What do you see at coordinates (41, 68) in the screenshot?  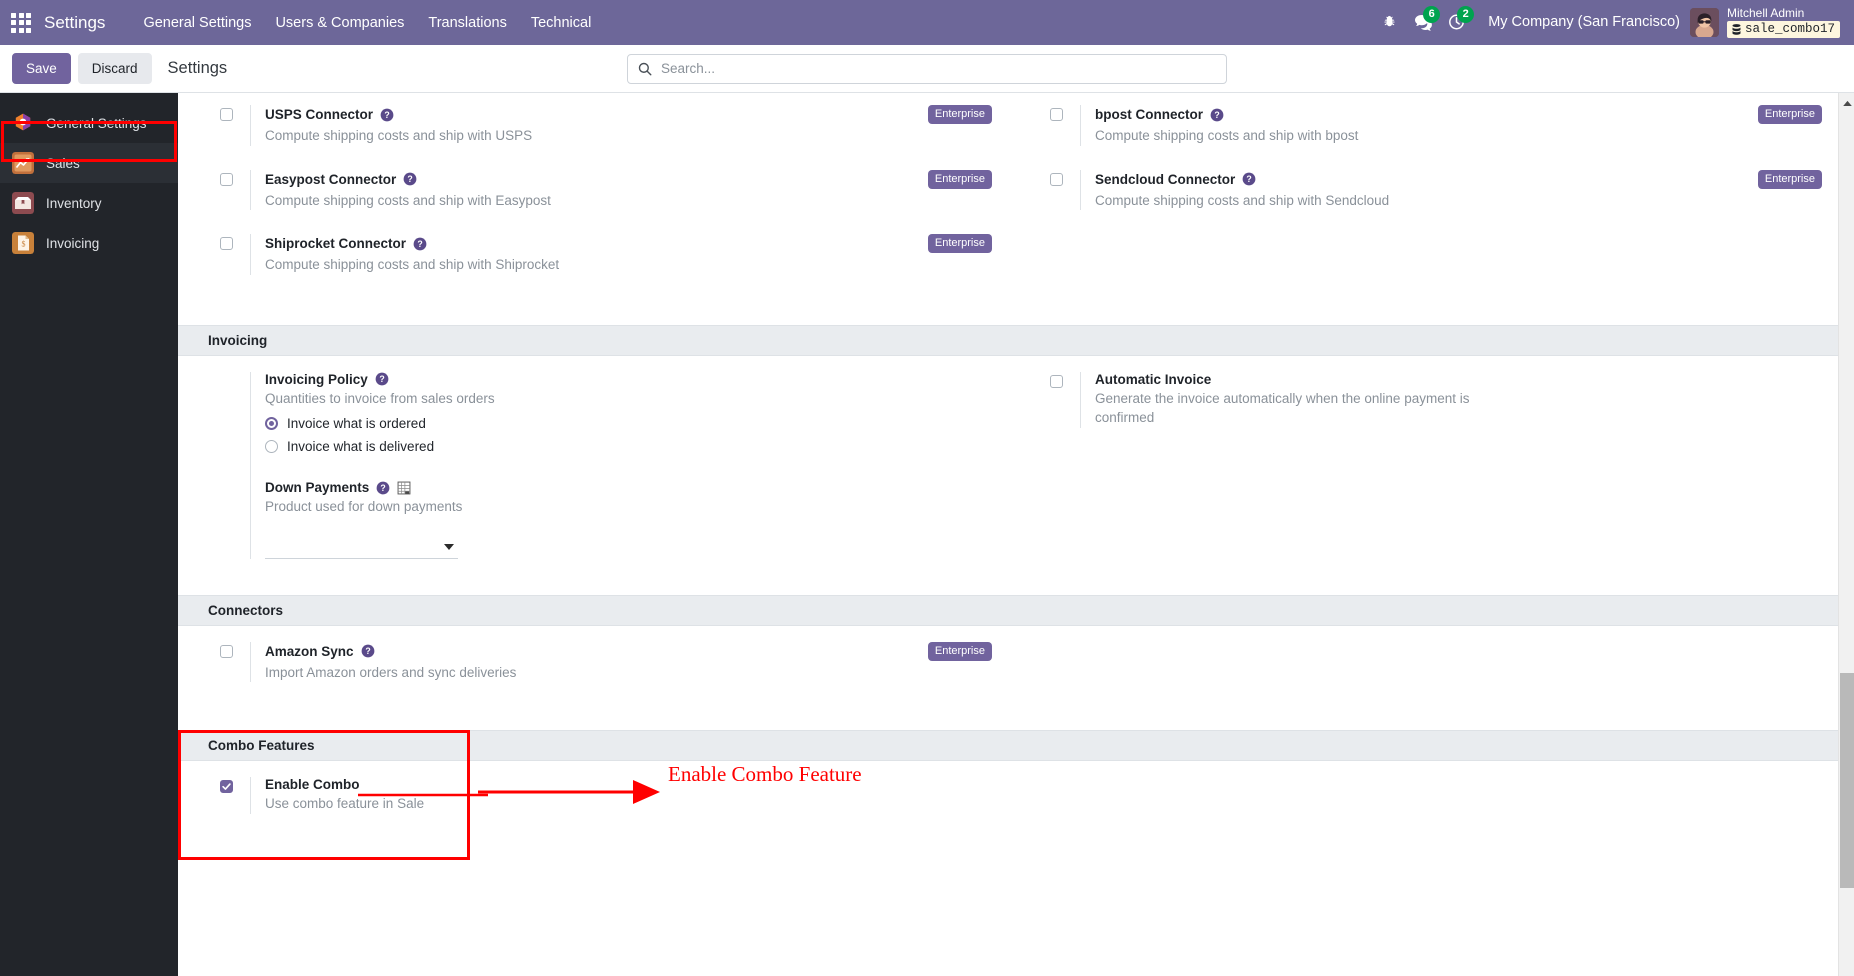 I see `save-button: Save` at bounding box center [41, 68].